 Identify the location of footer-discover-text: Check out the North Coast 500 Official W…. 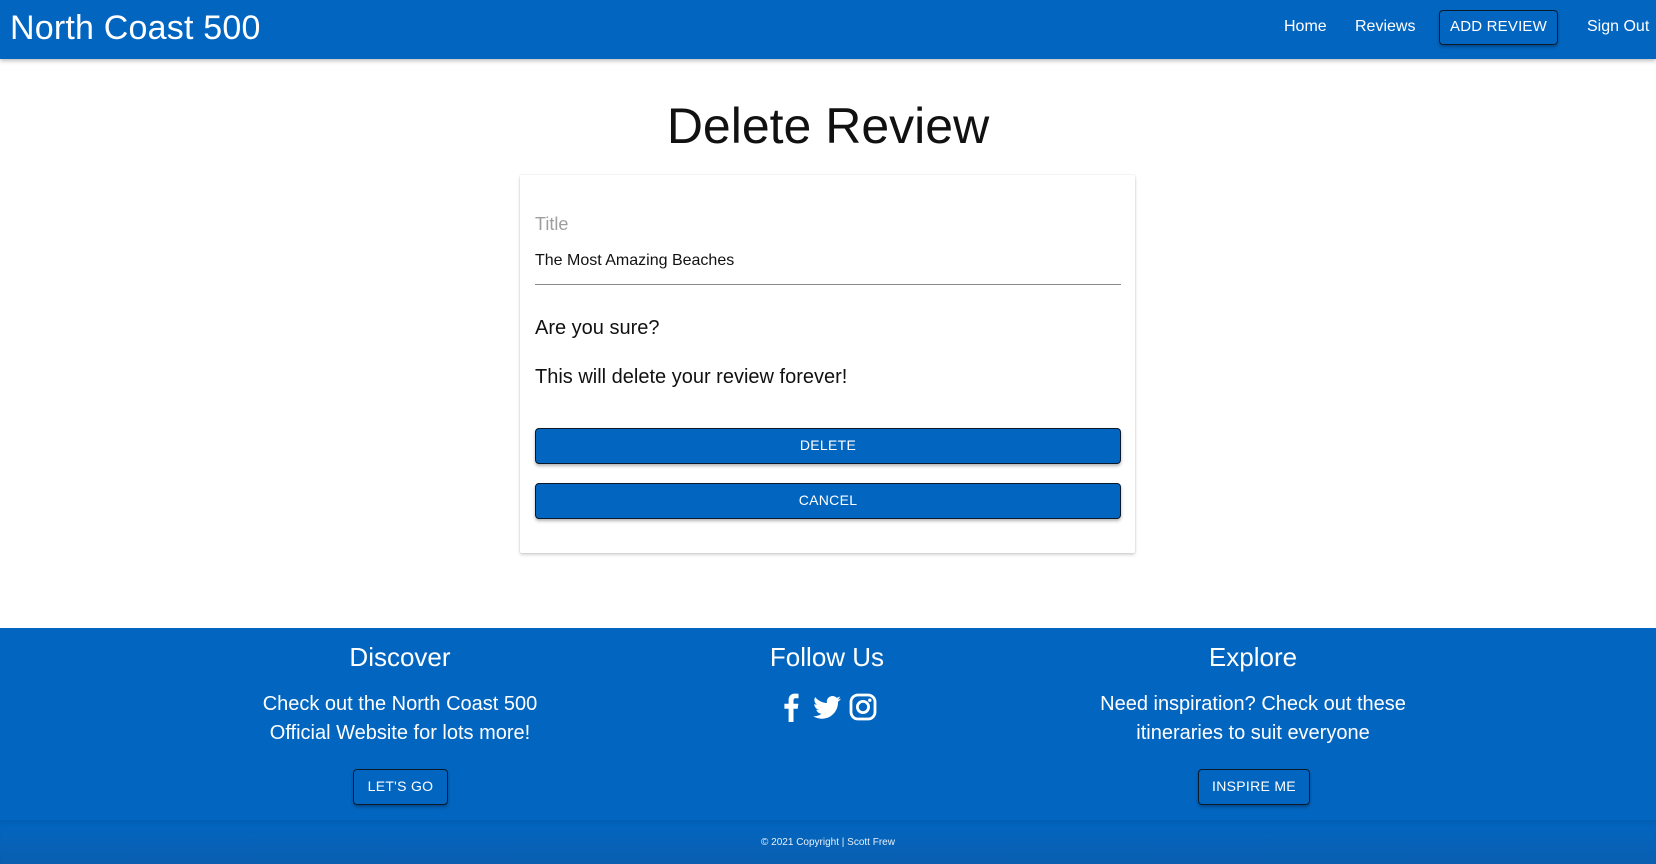
(400, 718).